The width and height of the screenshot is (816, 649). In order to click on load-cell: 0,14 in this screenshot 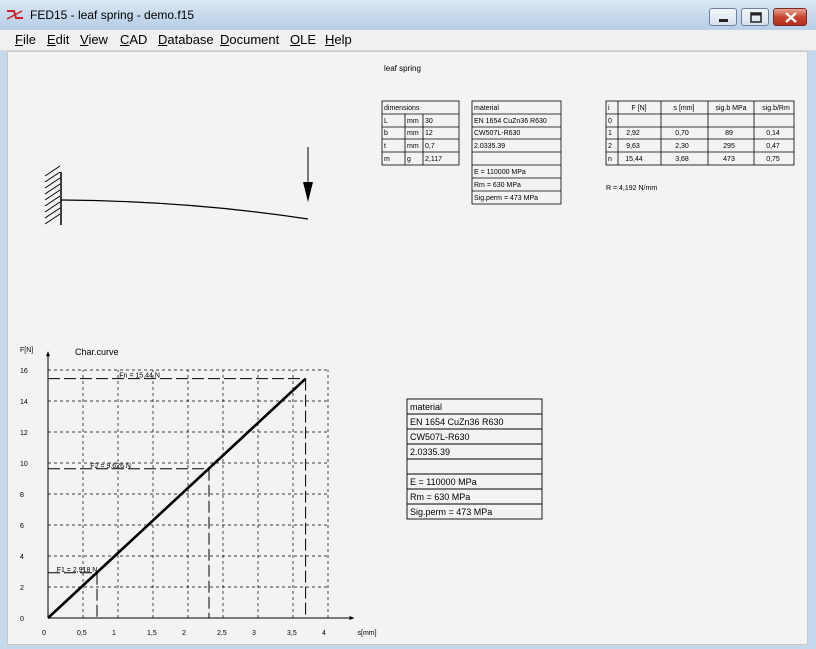, I will do `click(773, 133)`.